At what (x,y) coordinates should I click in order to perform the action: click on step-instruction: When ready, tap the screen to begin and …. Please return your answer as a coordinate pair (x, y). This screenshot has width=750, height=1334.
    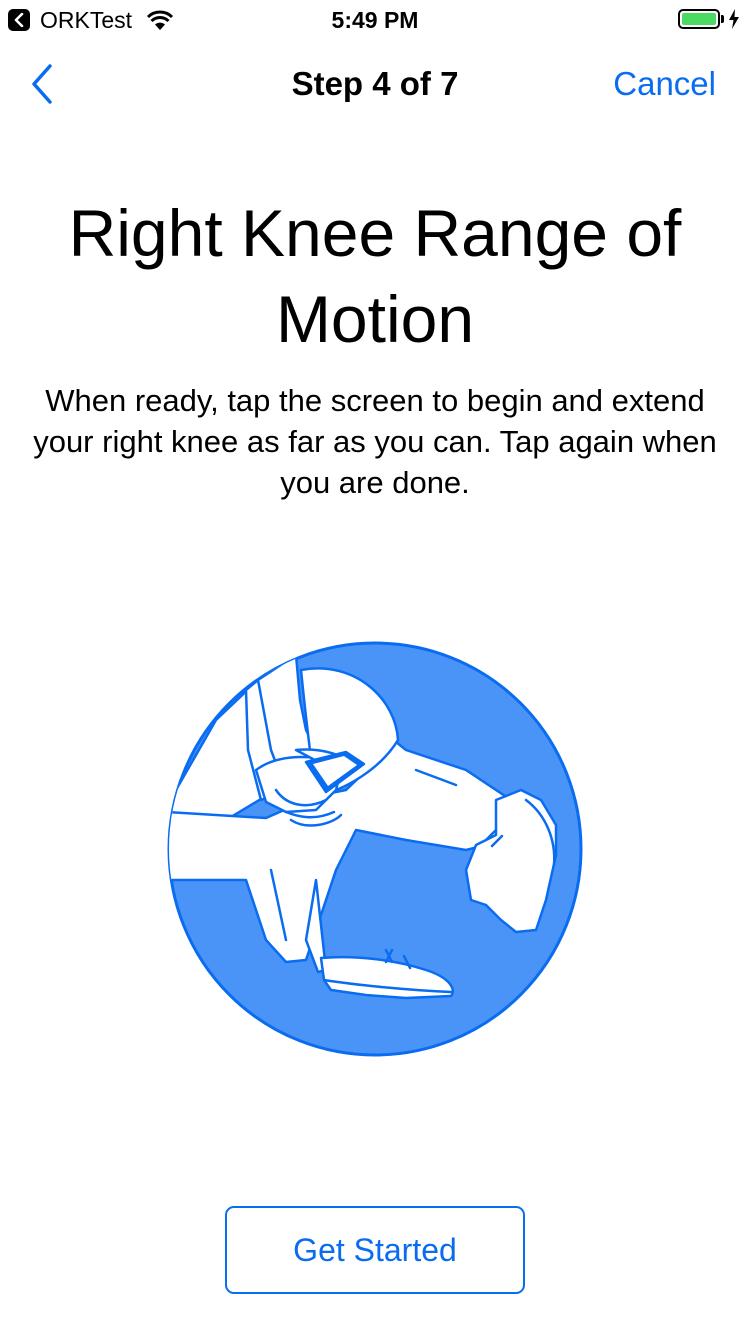
    Looking at the image, I should click on (375, 441).